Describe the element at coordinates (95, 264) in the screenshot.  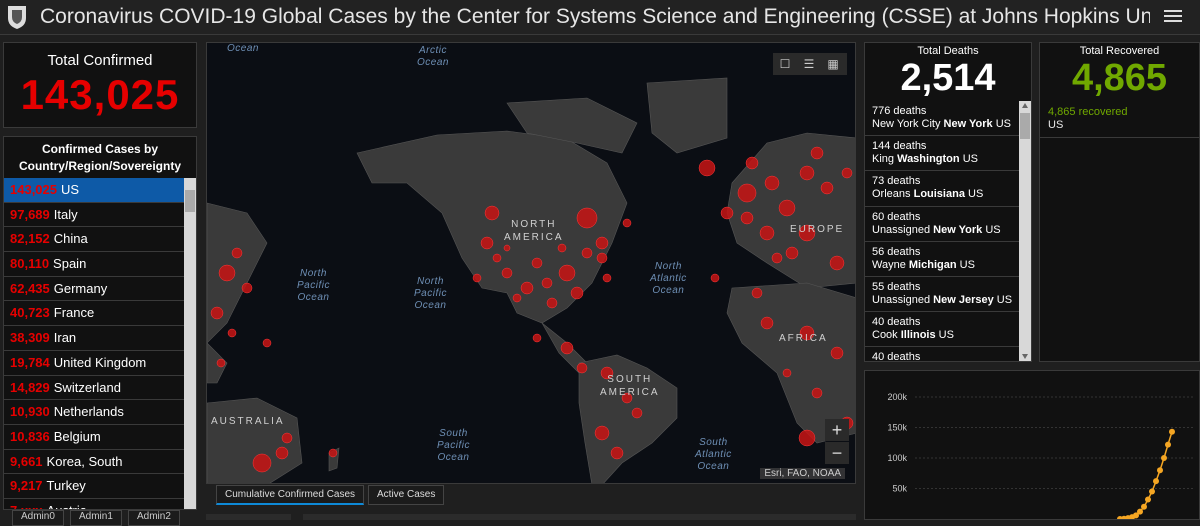
I see `country-list-item: 80,110 Spain` at that location.